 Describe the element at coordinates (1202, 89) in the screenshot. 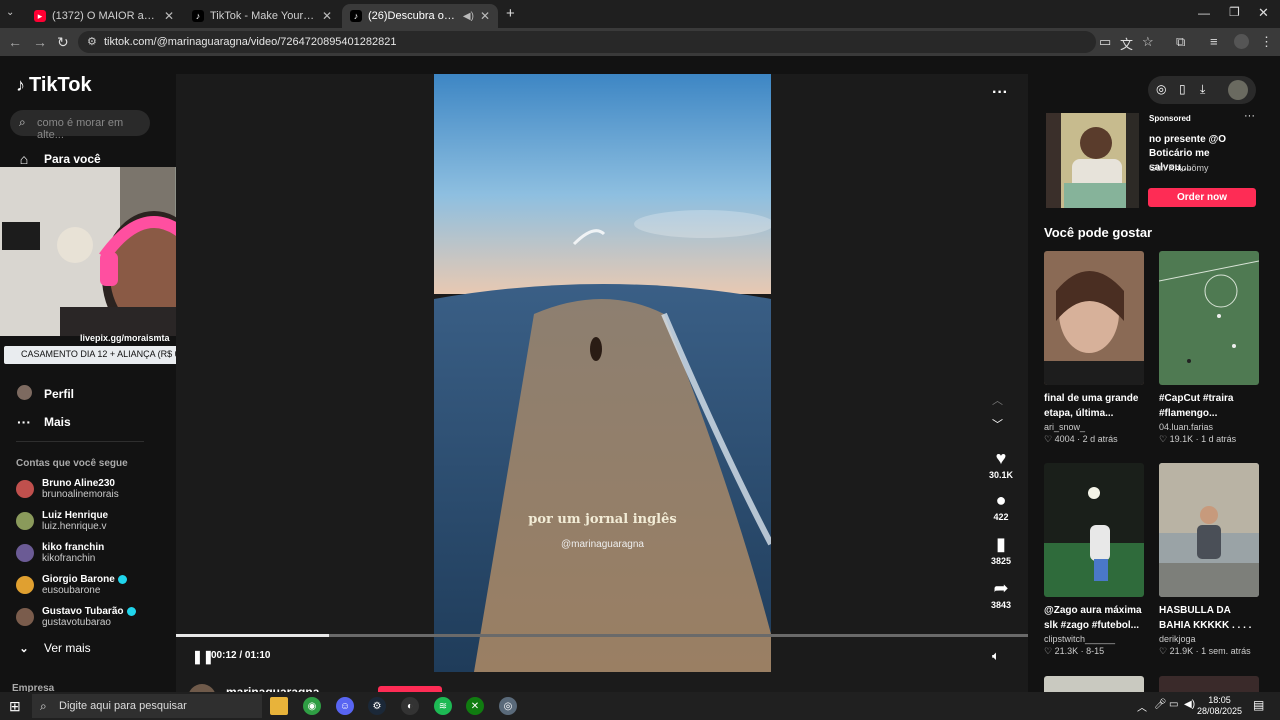

I see `download-icon: ⤓` at that location.